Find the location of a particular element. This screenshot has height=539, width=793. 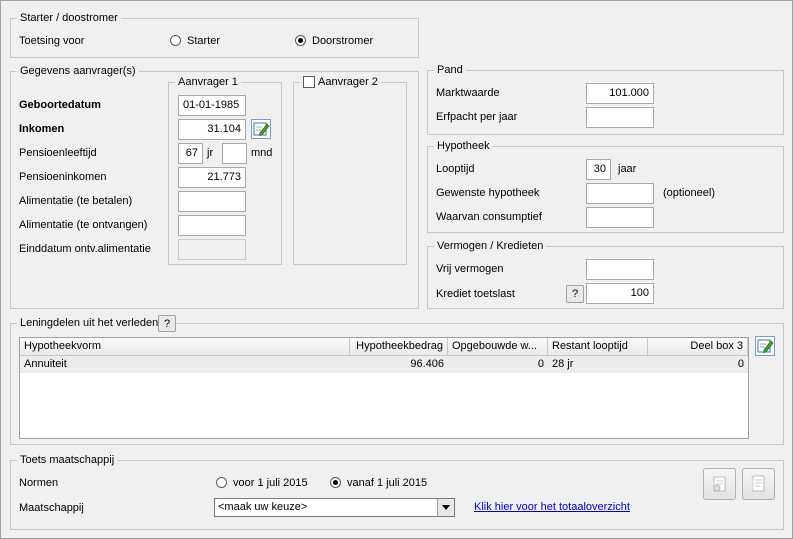

starter-radio is located at coordinates (175, 40).